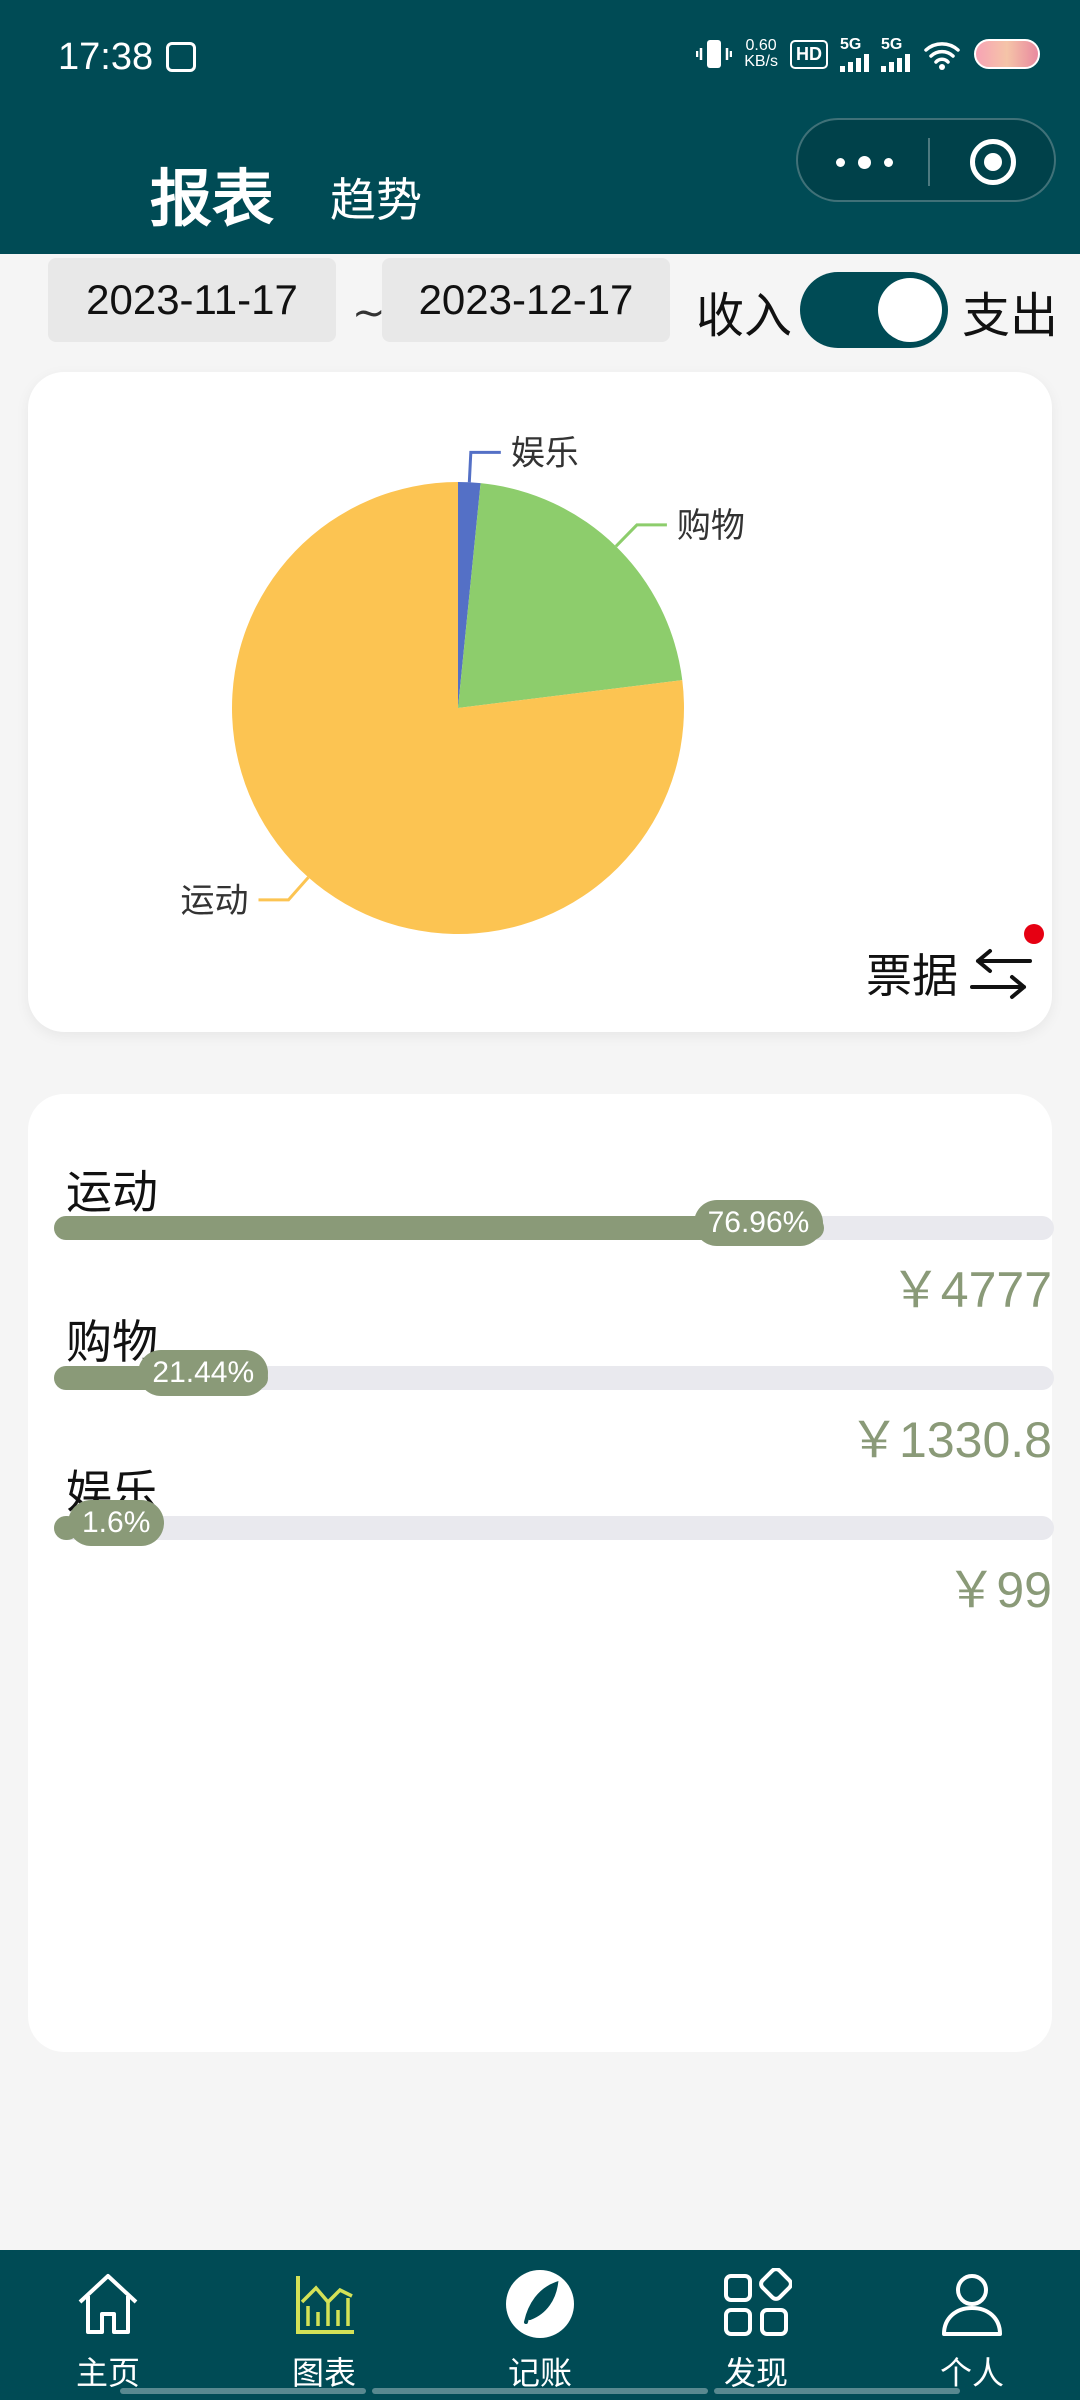 This screenshot has height=2400, width=1080. Describe the element at coordinates (744, 316) in the screenshot. I see `income-label: 收入` at that location.